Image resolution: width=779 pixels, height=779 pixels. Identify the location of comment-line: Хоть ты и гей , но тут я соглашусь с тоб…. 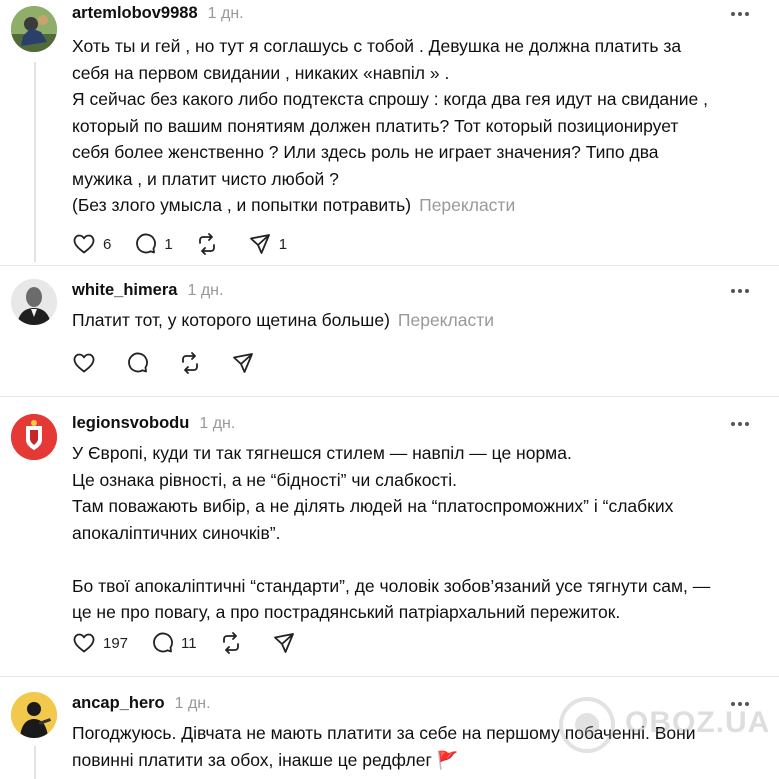
(377, 46).